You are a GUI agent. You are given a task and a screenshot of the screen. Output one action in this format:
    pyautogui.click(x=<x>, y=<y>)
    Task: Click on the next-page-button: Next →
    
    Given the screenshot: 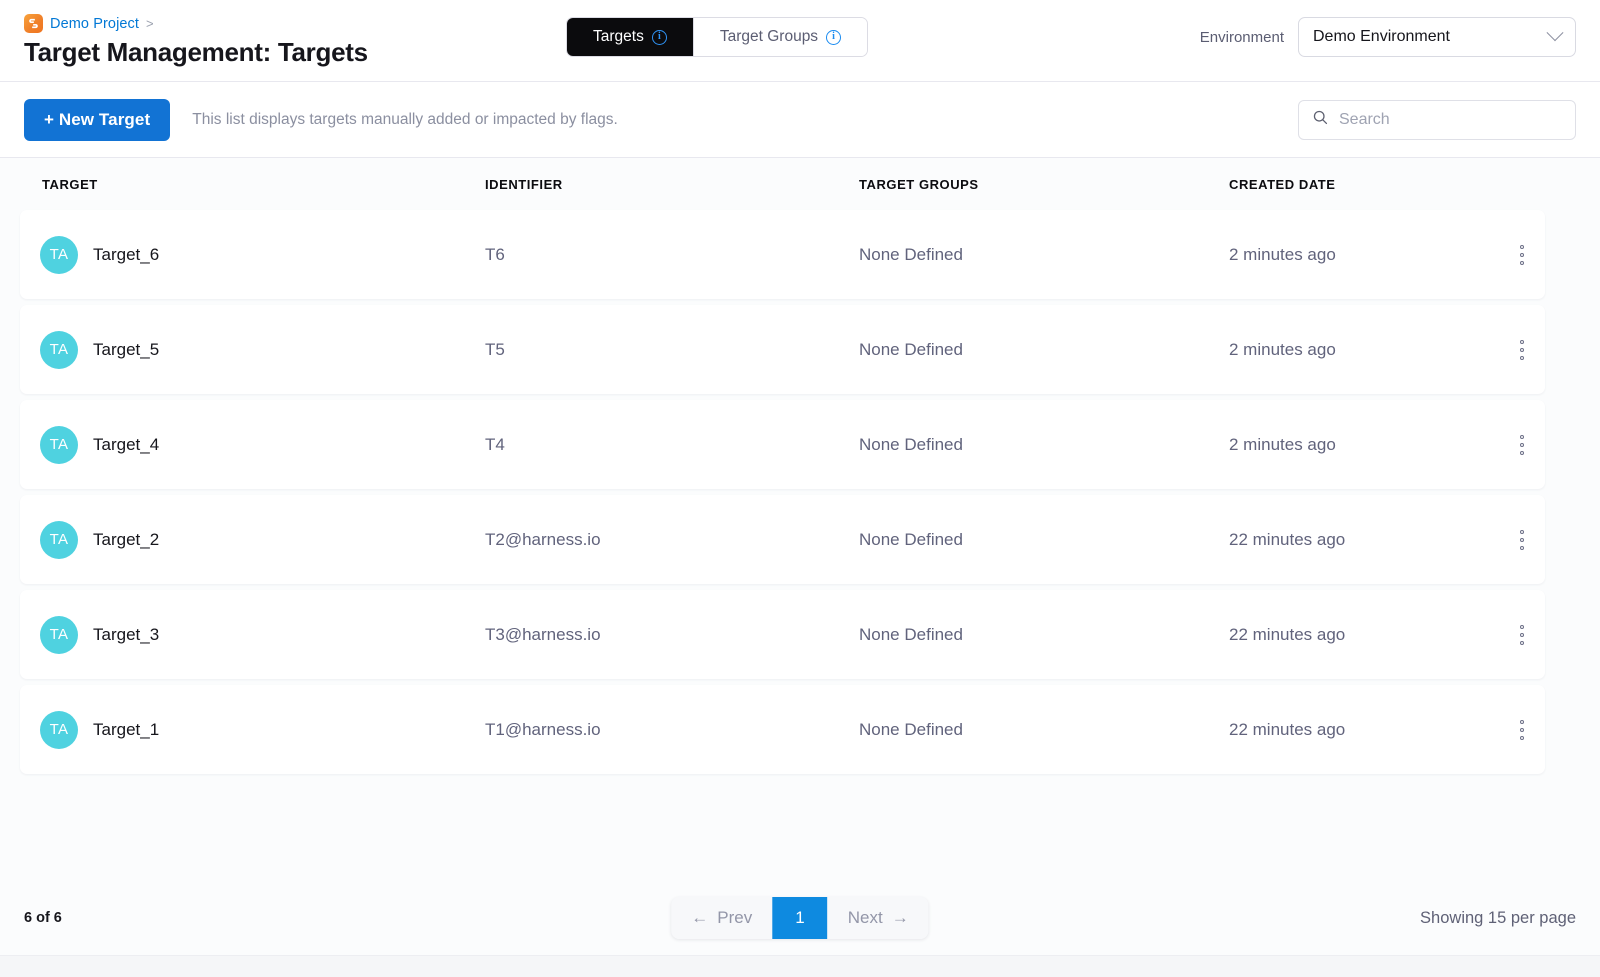 What is the action you would take?
    pyautogui.click(x=878, y=918)
    